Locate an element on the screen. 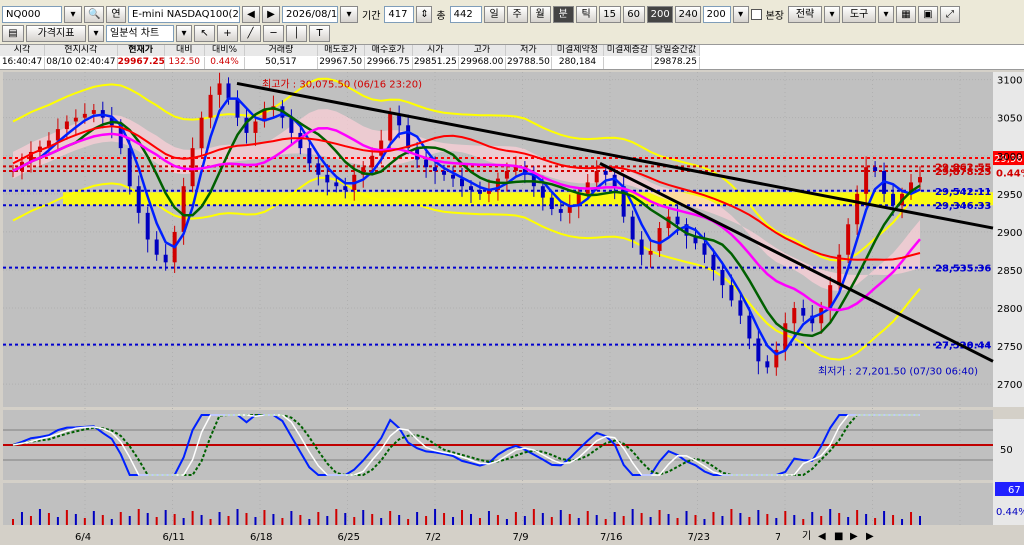  tool-line-icon: ╱ is located at coordinates (250, 33).